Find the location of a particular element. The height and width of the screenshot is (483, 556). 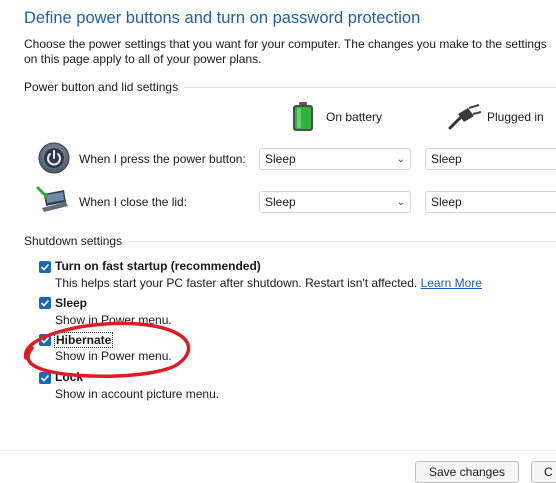

fast-startup-label: Turn on fast startup (recommended) is located at coordinates (158, 266).